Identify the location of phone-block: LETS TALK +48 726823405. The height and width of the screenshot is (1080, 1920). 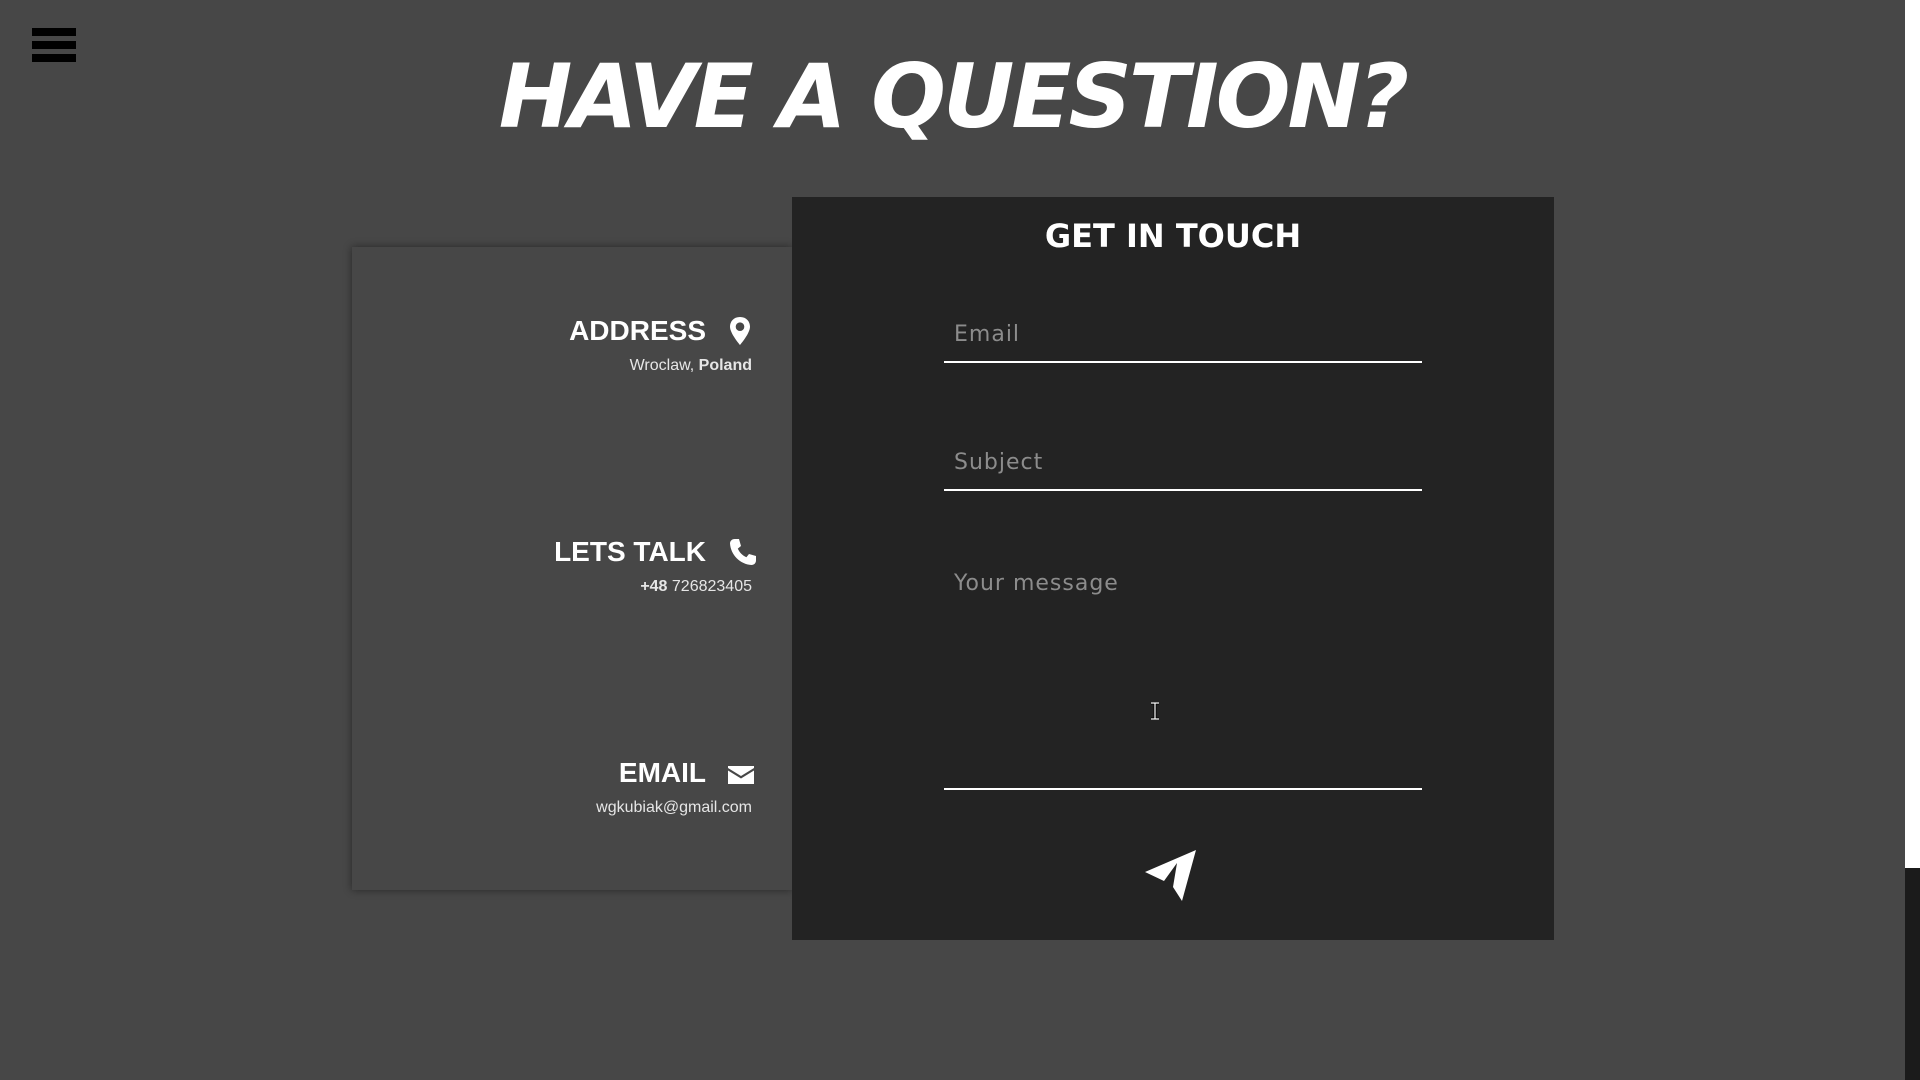
(655, 566).